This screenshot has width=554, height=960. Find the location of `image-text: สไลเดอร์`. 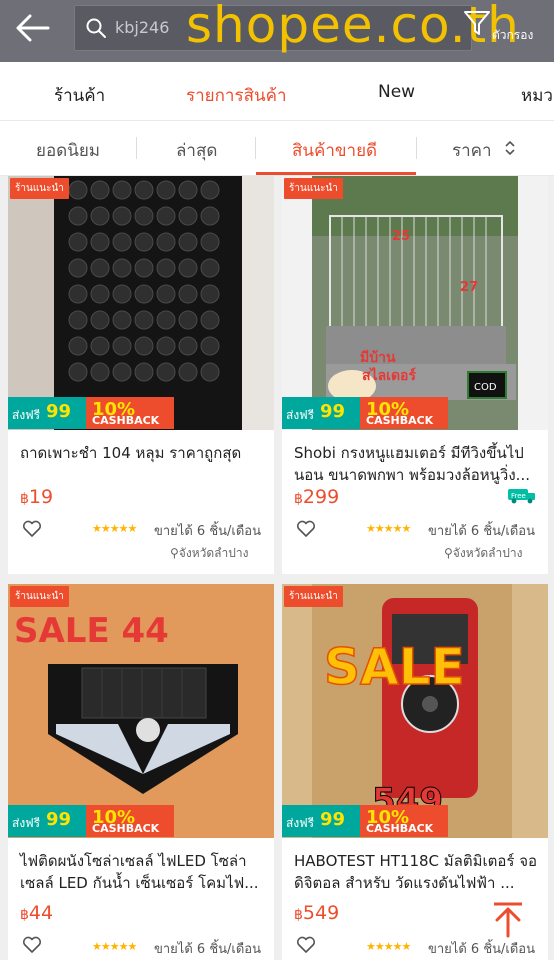

image-text: สไลเดอร์ is located at coordinates (389, 375).